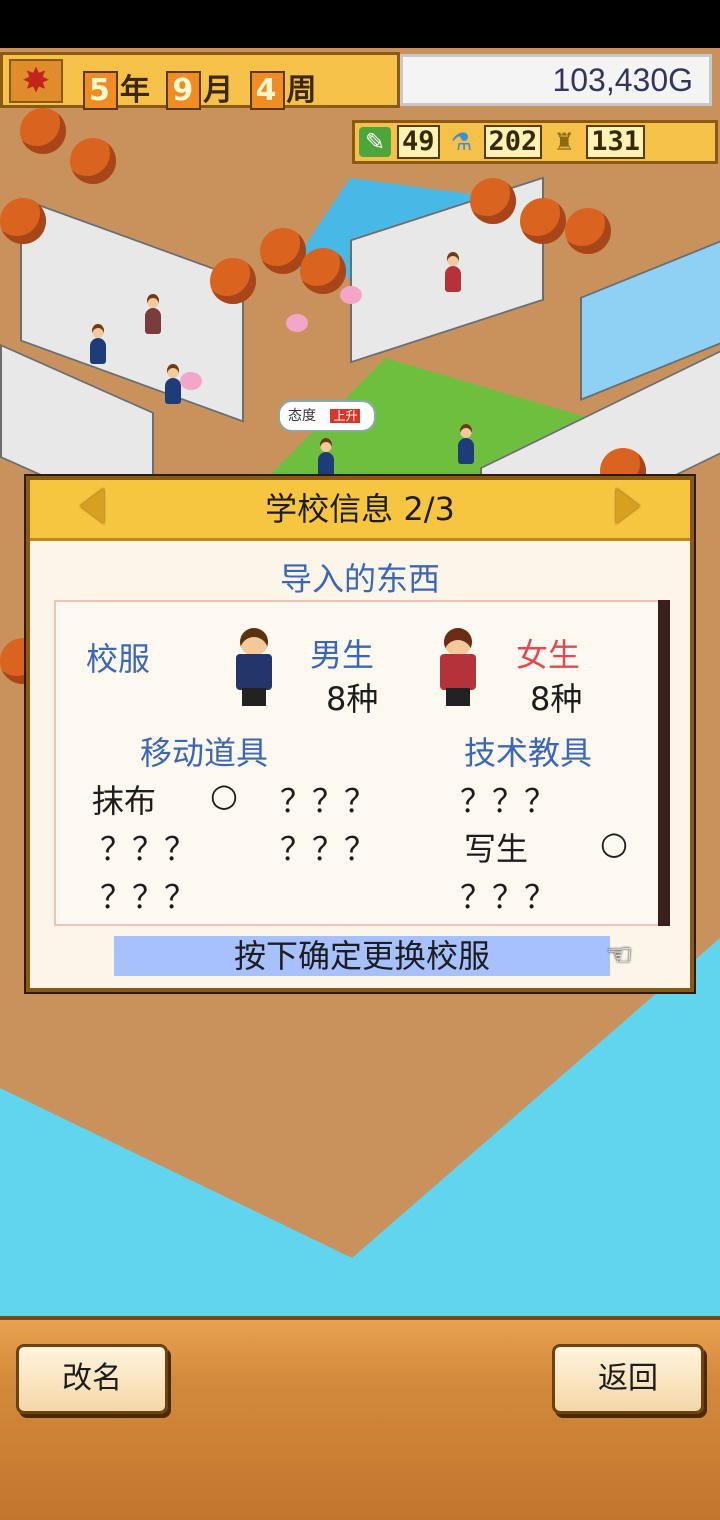 The width and height of the screenshot is (720, 1520). Describe the element at coordinates (204, 753) in the screenshot. I see `mobile-items-header: 移动道具` at that location.